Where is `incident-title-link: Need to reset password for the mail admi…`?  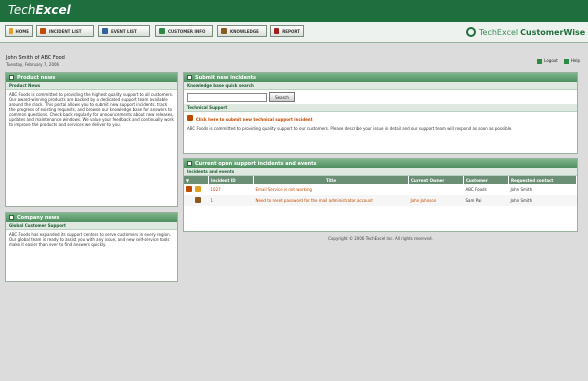
incident-title-link: Need to reset password for the mail admi… is located at coordinates (331, 200).